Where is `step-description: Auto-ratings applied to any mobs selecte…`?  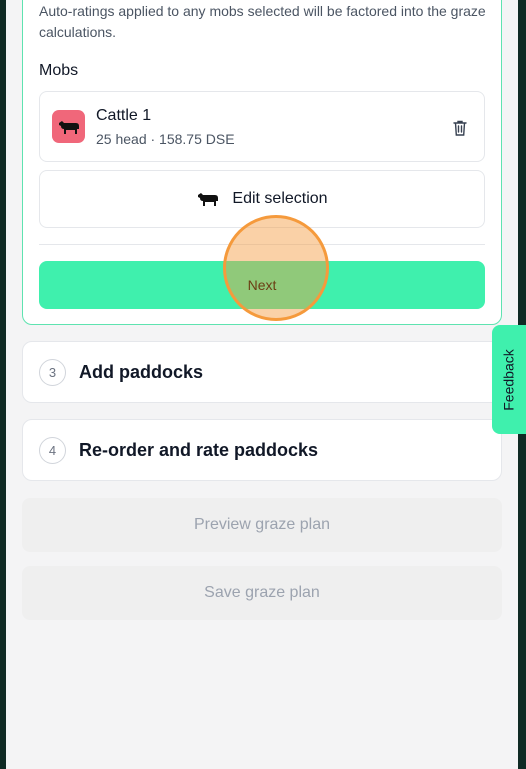 step-description: Auto-ratings applied to any mobs selecte… is located at coordinates (262, 21).